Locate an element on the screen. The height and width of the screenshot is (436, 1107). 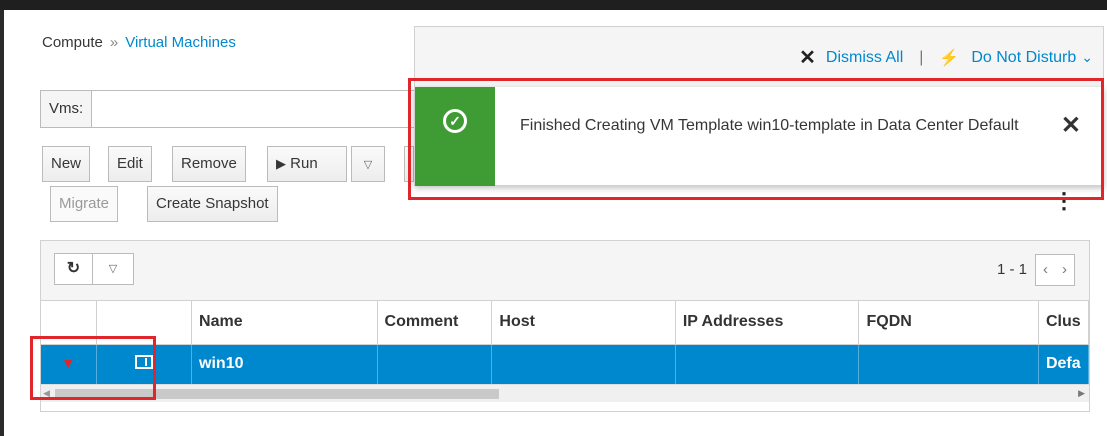
scroll-left-icon: ◀ is located at coordinates (46, 393).